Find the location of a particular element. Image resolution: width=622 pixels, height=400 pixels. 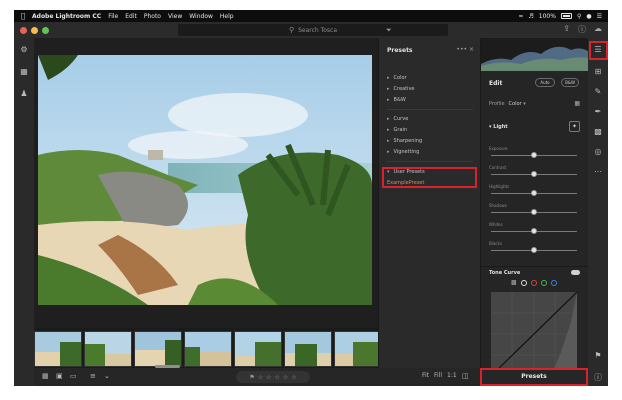

sort-icon: ≡ is located at coordinates (93, 376).